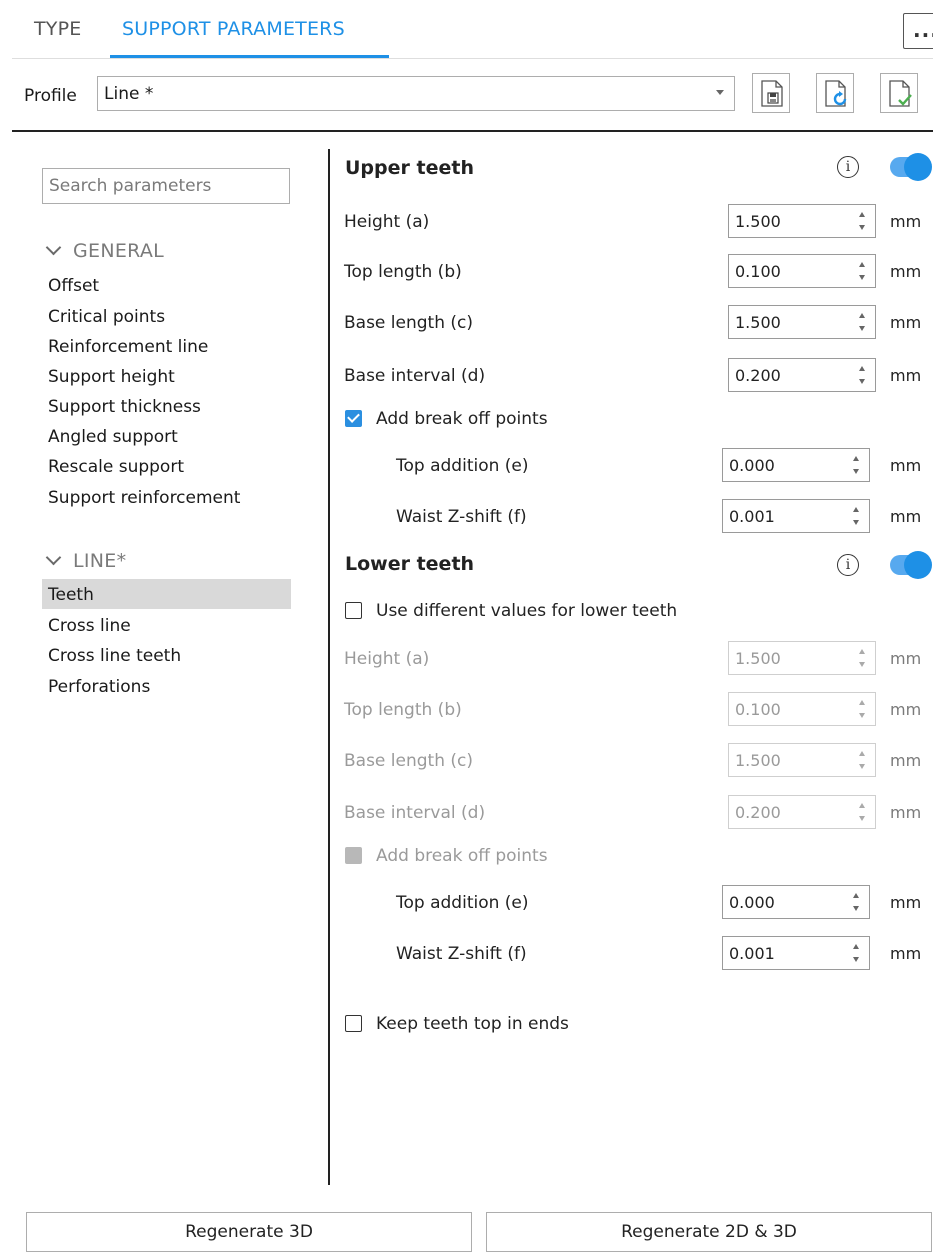 This screenshot has height=1252, width=933. I want to click on upper-top-addition-label: Top addition (e), so click(462, 466).